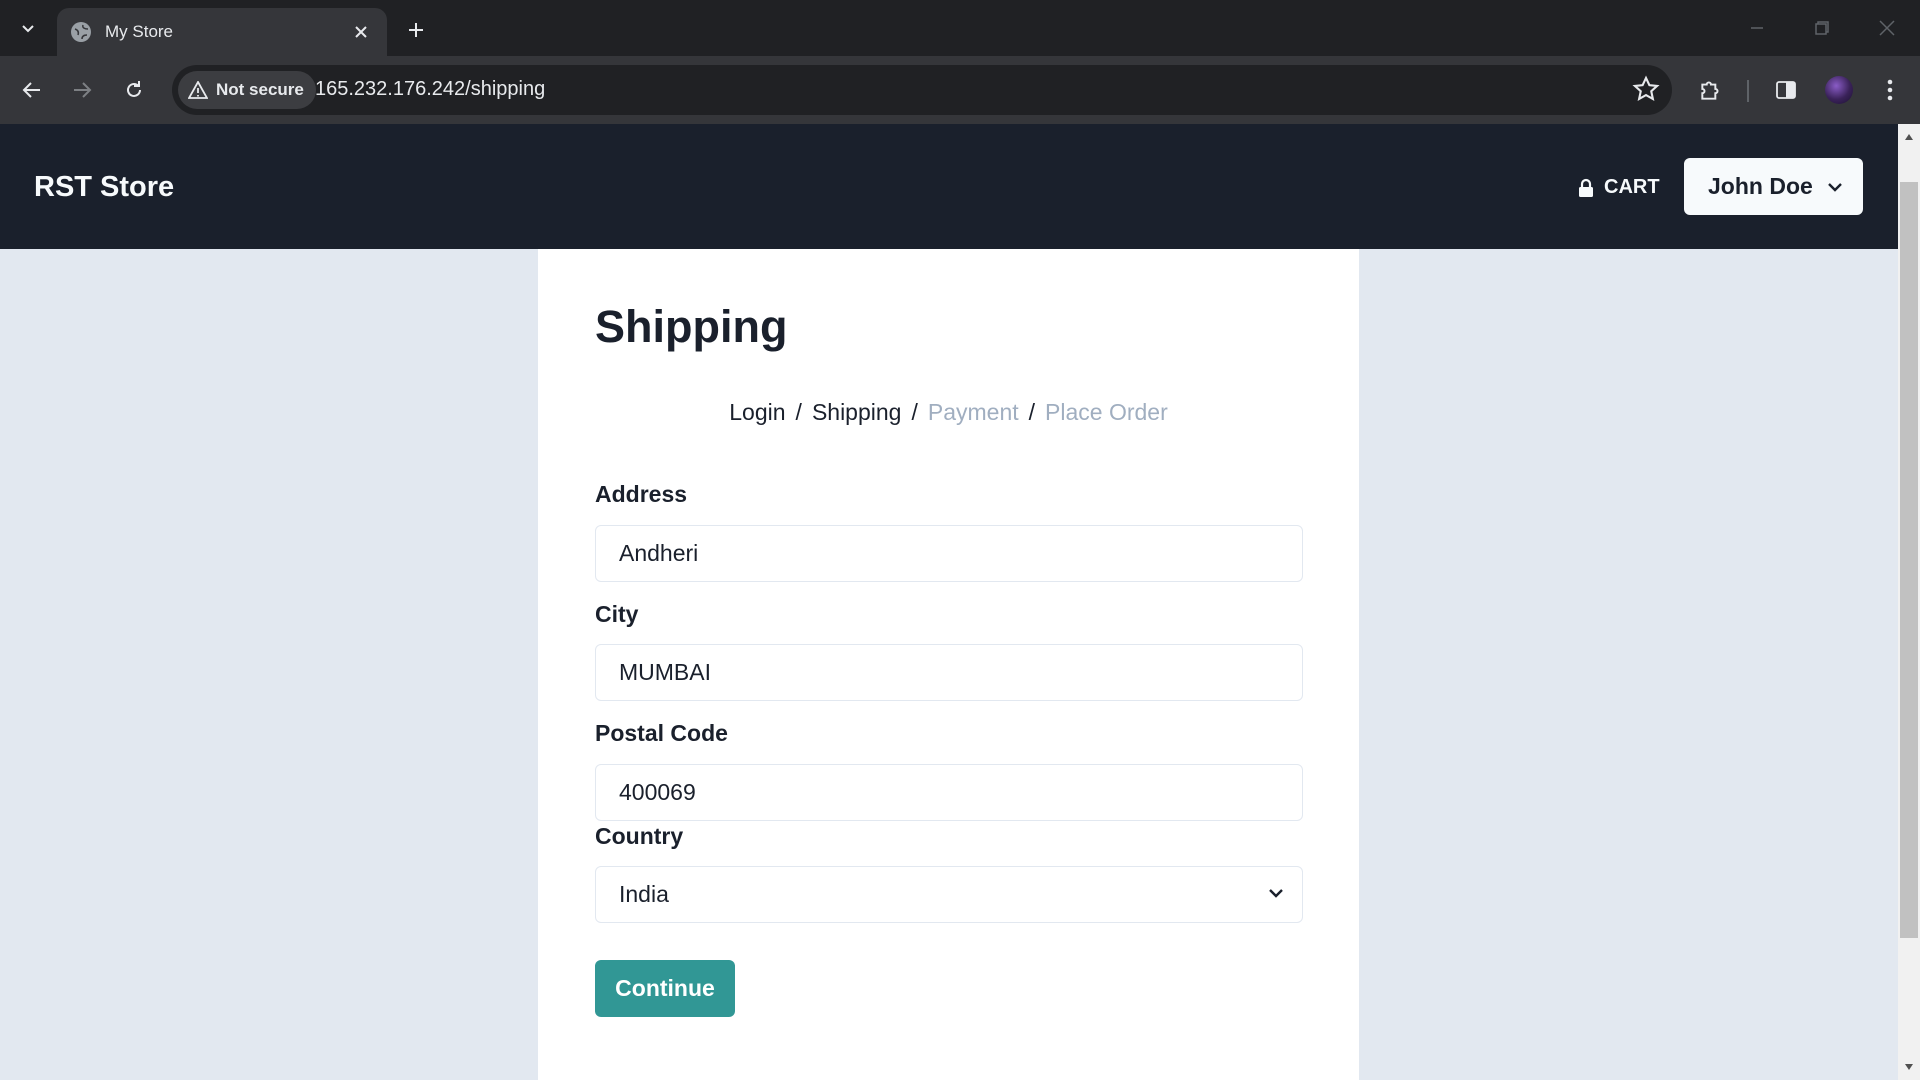 The height and width of the screenshot is (1080, 1920). What do you see at coordinates (661, 733) in the screenshot?
I see `postal-code-label: Postal Code` at bounding box center [661, 733].